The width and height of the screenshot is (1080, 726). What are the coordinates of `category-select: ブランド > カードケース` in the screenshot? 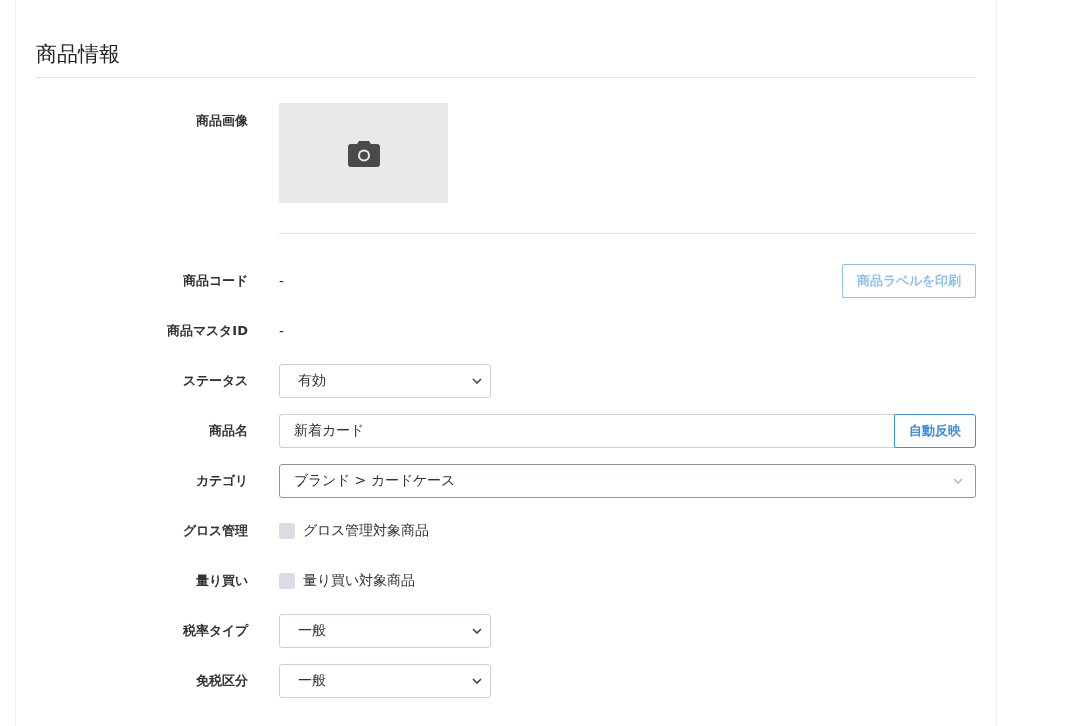 It's located at (627, 481).